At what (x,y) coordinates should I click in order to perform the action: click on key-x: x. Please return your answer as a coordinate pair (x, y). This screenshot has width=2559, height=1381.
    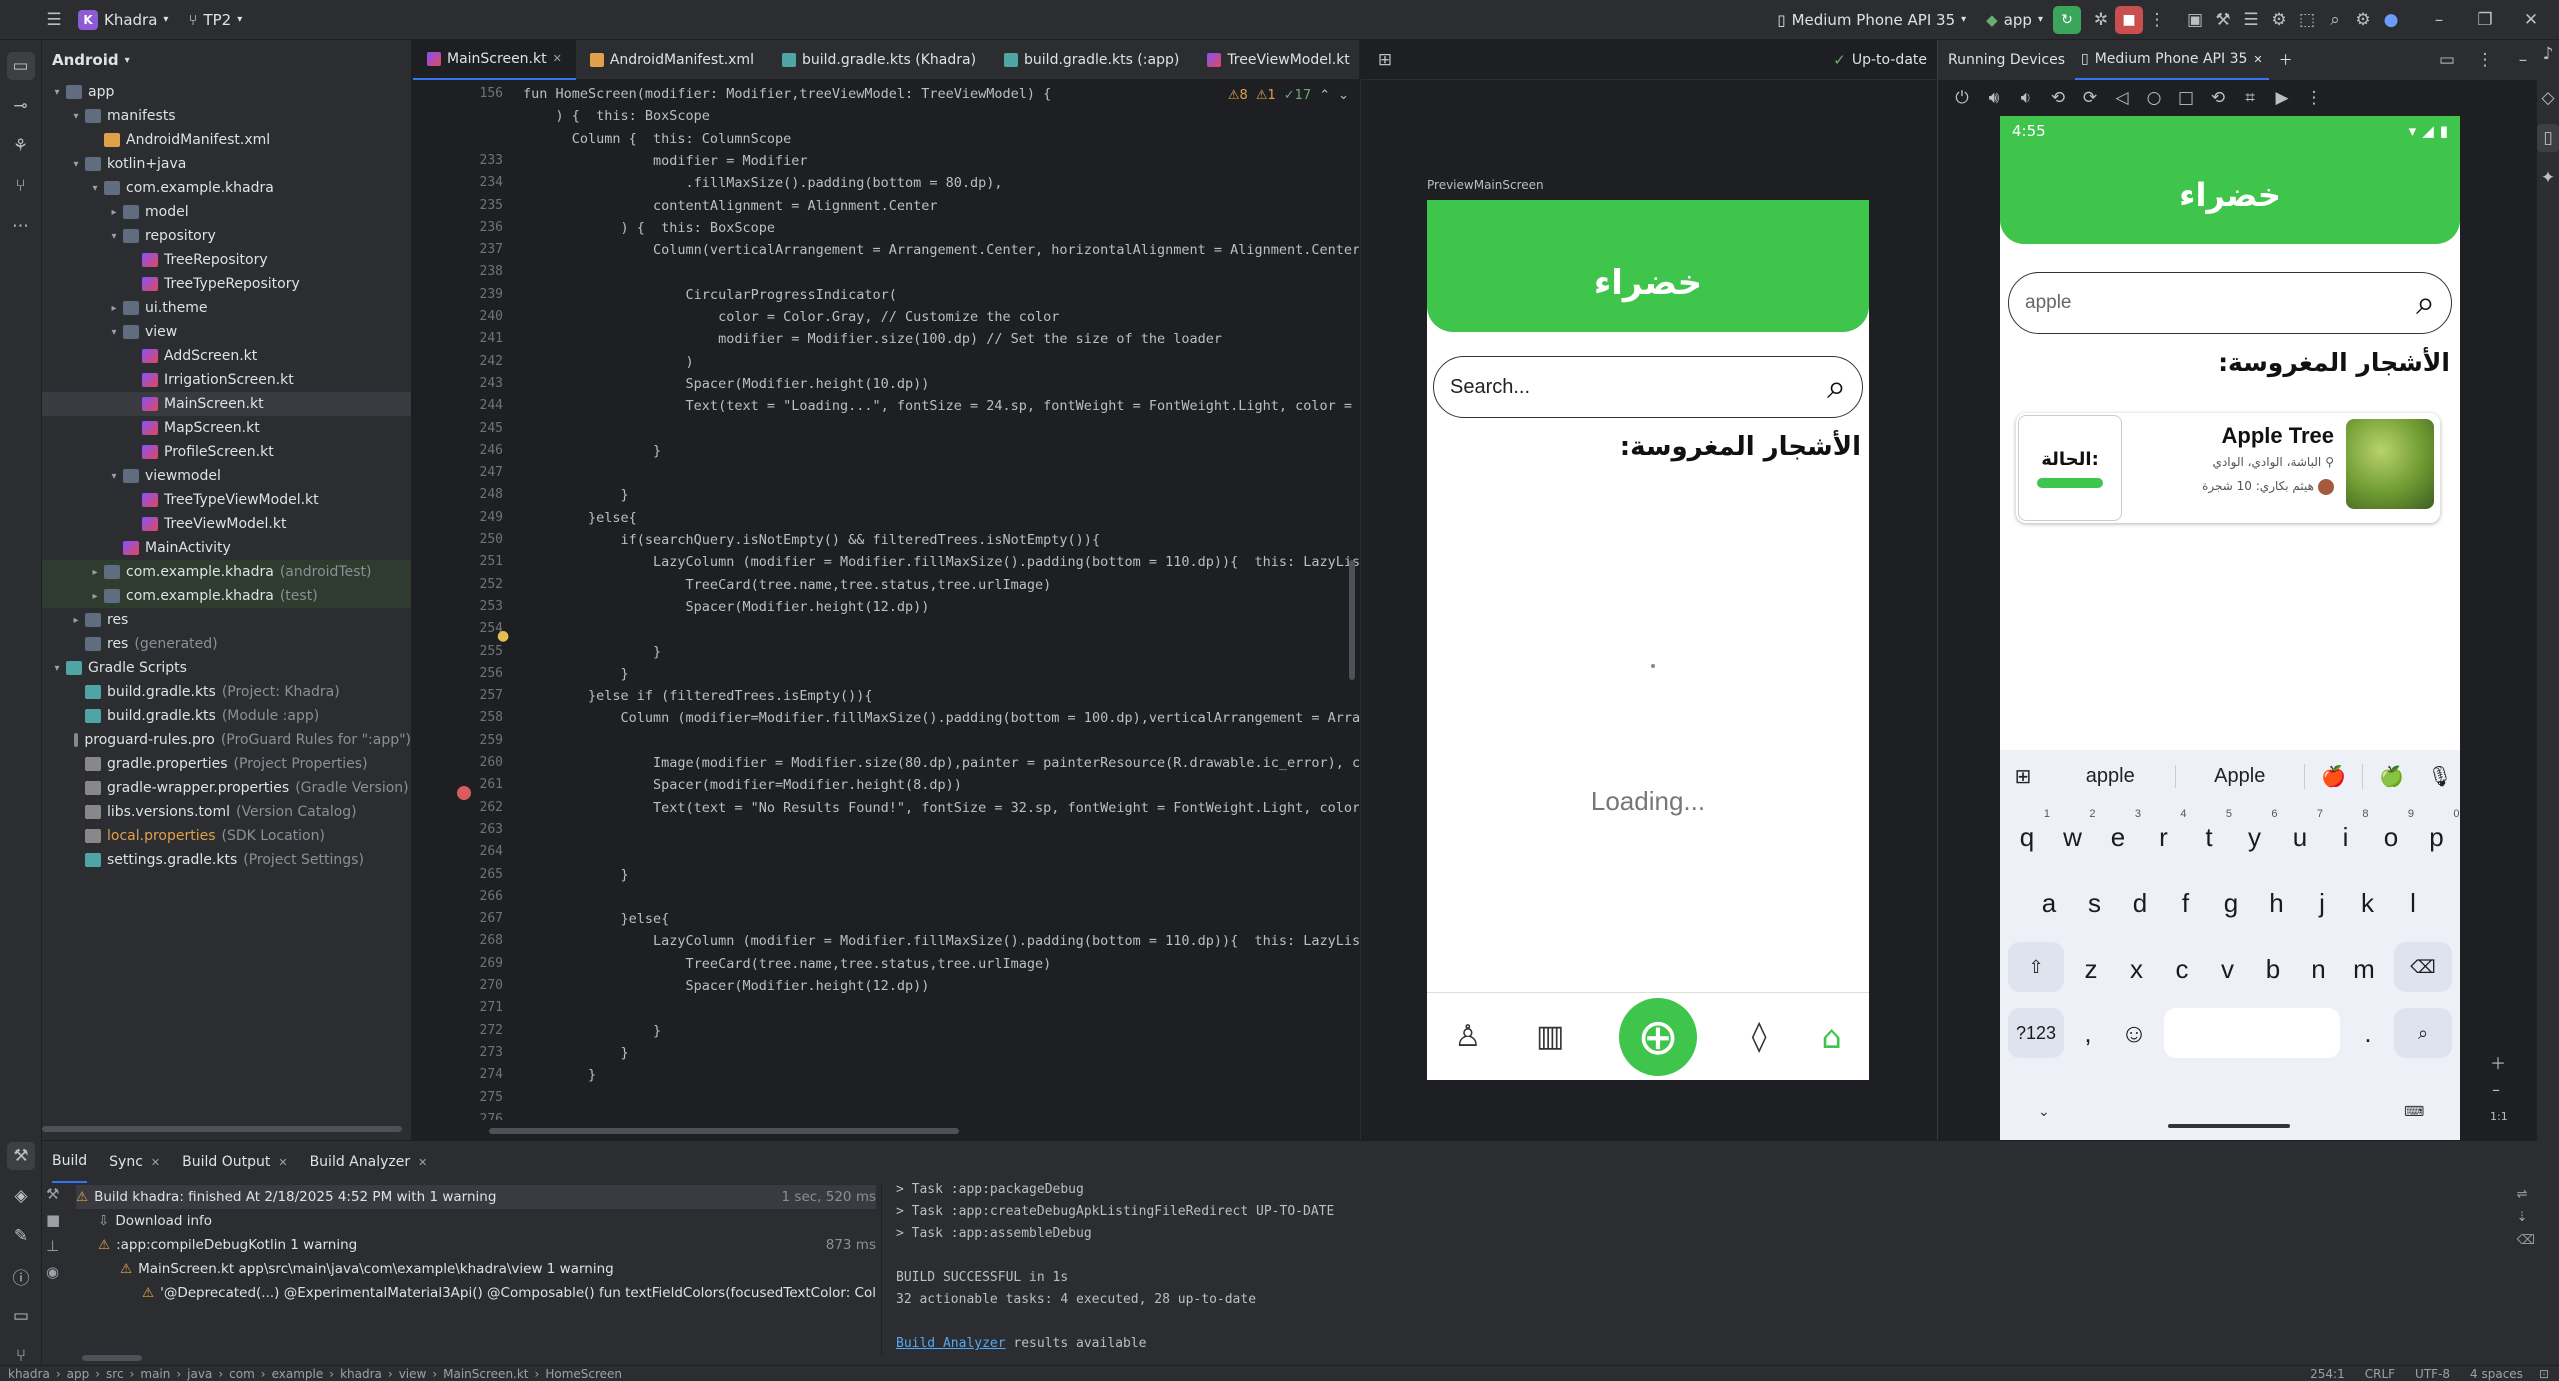
    Looking at the image, I should click on (2137, 969).